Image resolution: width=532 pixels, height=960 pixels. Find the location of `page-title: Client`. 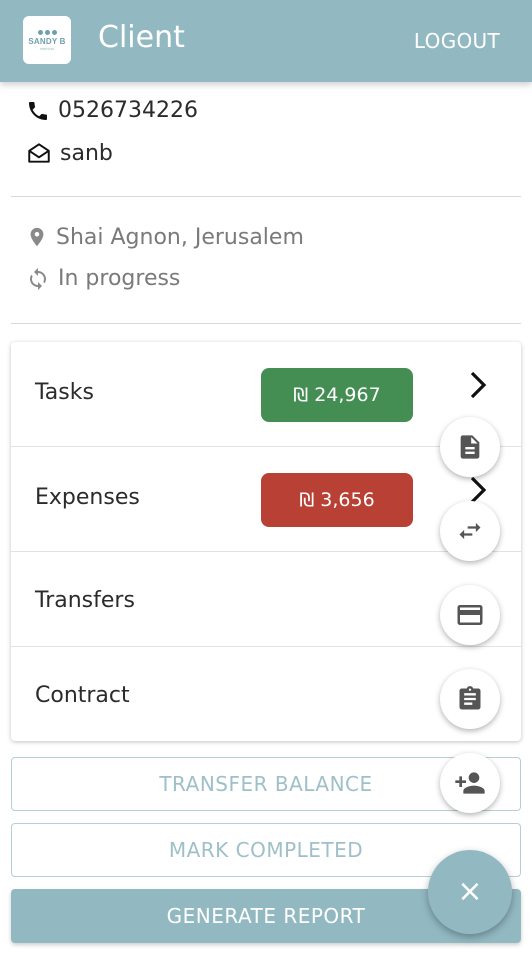

page-title: Client is located at coordinates (141, 37).